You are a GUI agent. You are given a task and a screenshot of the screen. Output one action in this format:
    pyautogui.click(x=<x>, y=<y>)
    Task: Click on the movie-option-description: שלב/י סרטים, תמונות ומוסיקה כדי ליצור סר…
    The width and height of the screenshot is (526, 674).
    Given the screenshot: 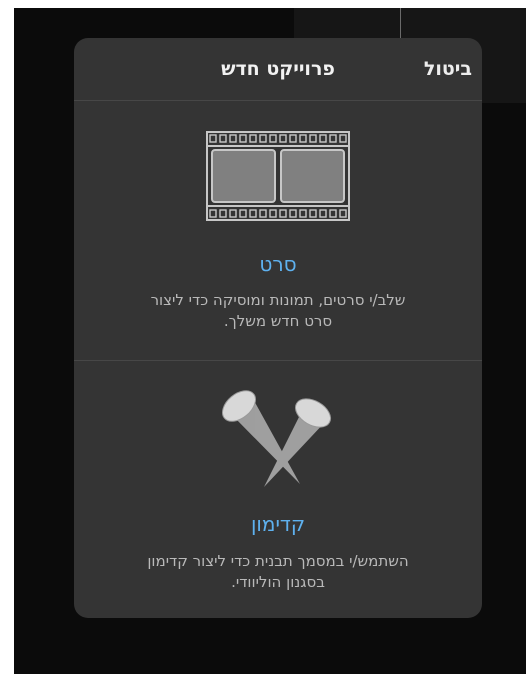 What is the action you would take?
    pyautogui.click(x=278, y=310)
    